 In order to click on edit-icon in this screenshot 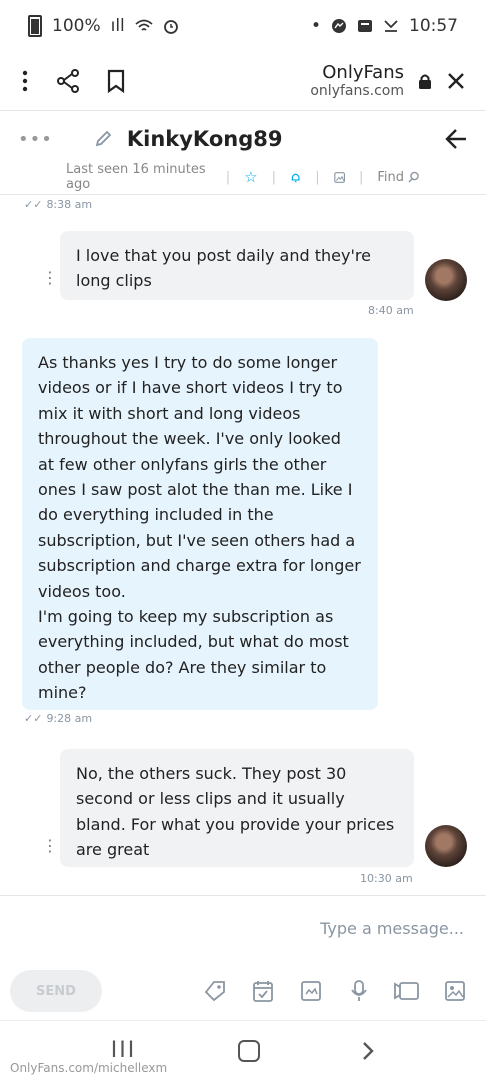, I will do `click(103, 139)`.